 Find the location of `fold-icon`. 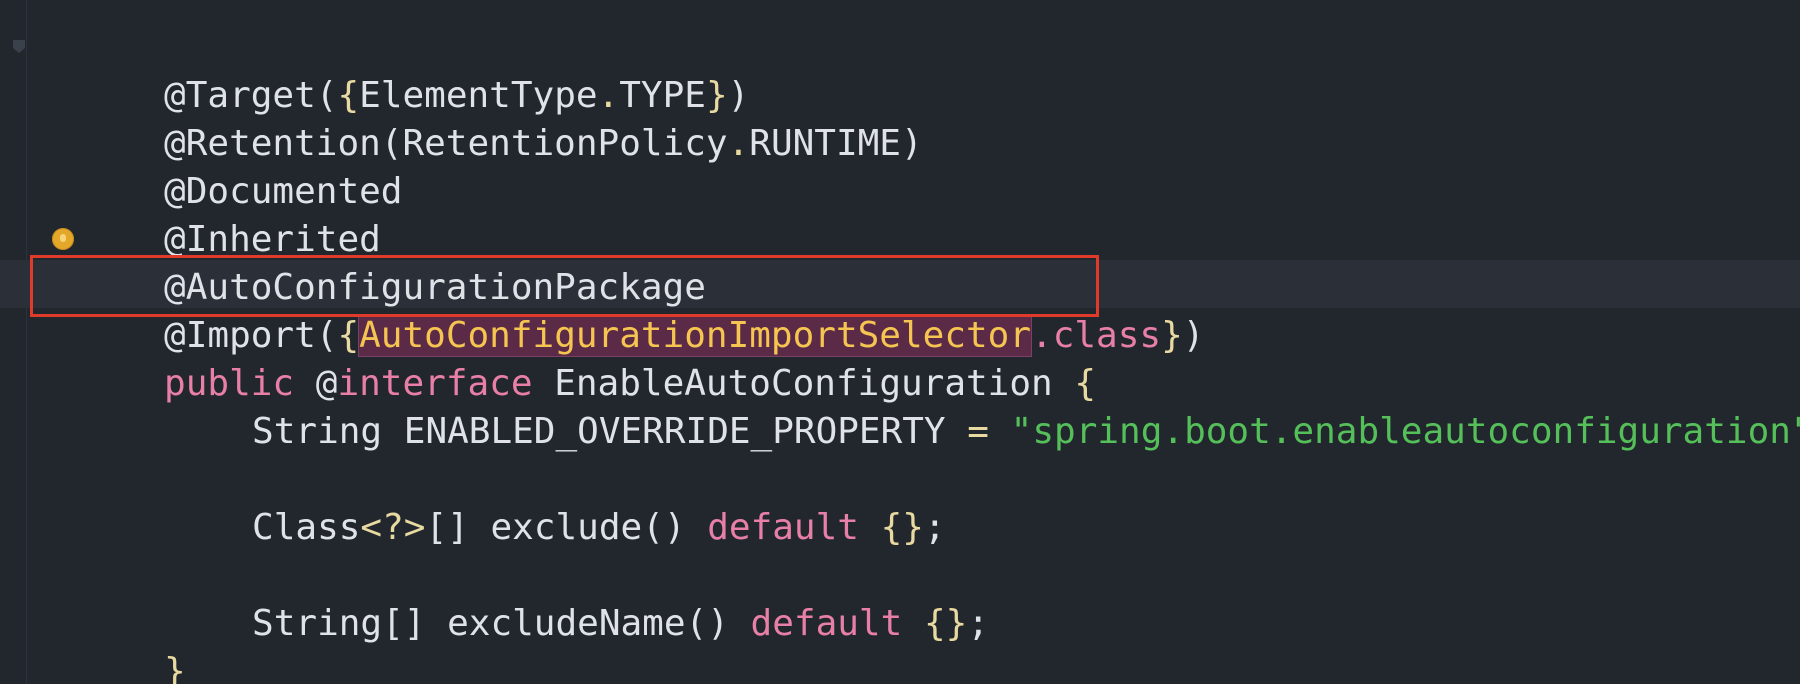

fold-icon is located at coordinates (19, 46).